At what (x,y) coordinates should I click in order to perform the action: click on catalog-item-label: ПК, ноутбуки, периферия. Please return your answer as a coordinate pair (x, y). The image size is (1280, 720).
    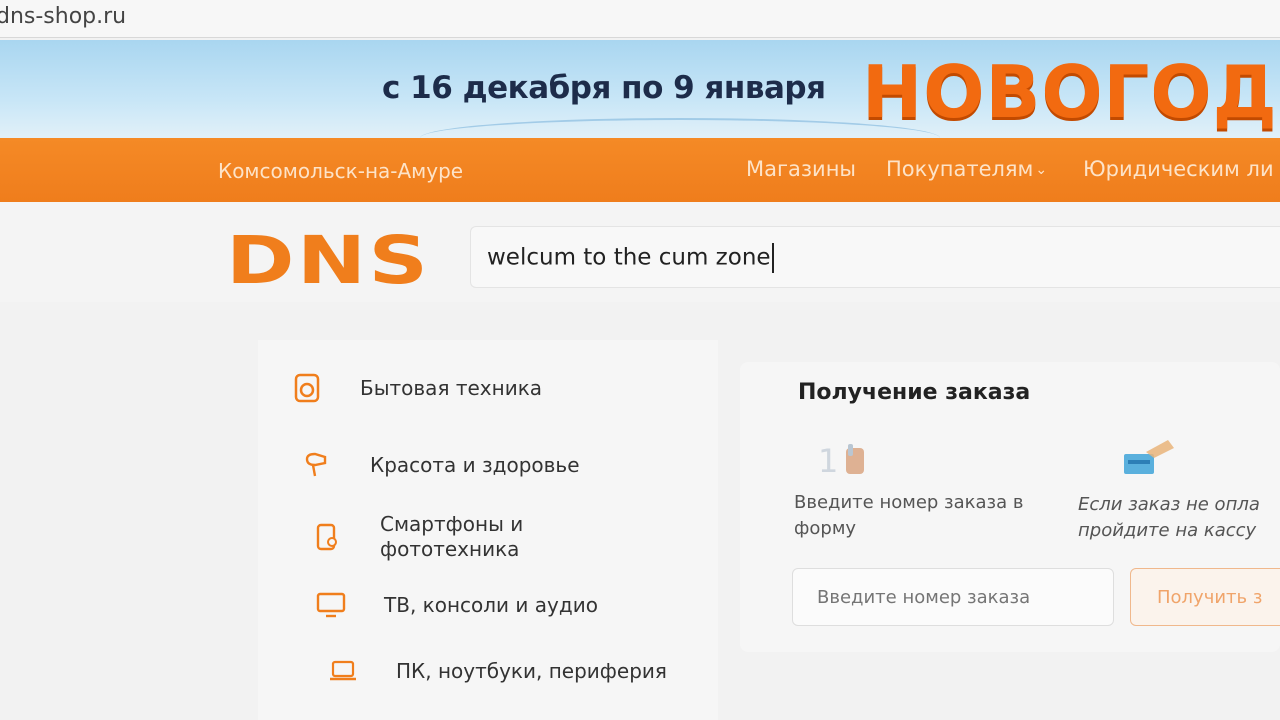
    Looking at the image, I should click on (531, 670).